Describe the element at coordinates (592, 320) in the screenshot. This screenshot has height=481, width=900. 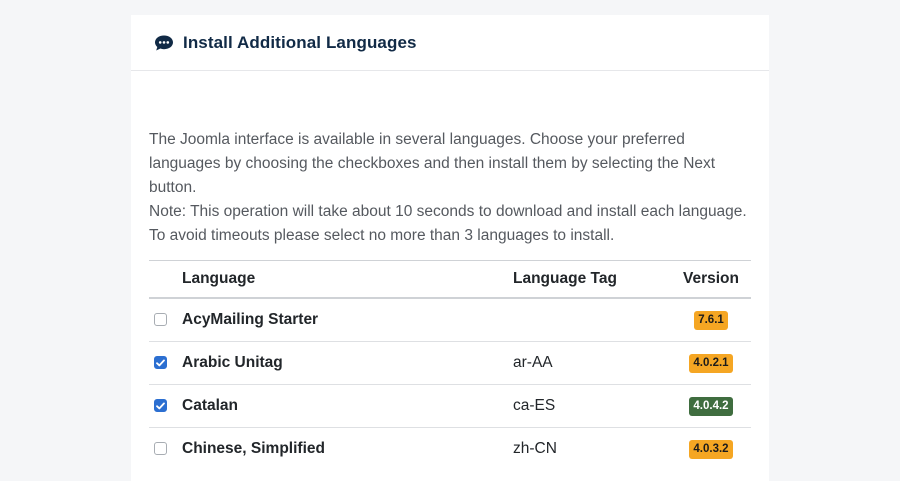
I see `language-tag` at that location.